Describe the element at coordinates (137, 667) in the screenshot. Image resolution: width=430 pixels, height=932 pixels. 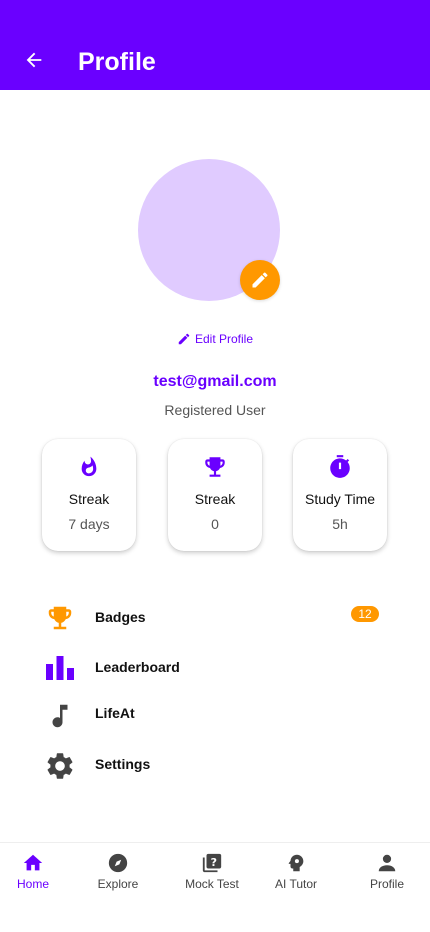
I see `menu-label: Leaderboard` at that location.